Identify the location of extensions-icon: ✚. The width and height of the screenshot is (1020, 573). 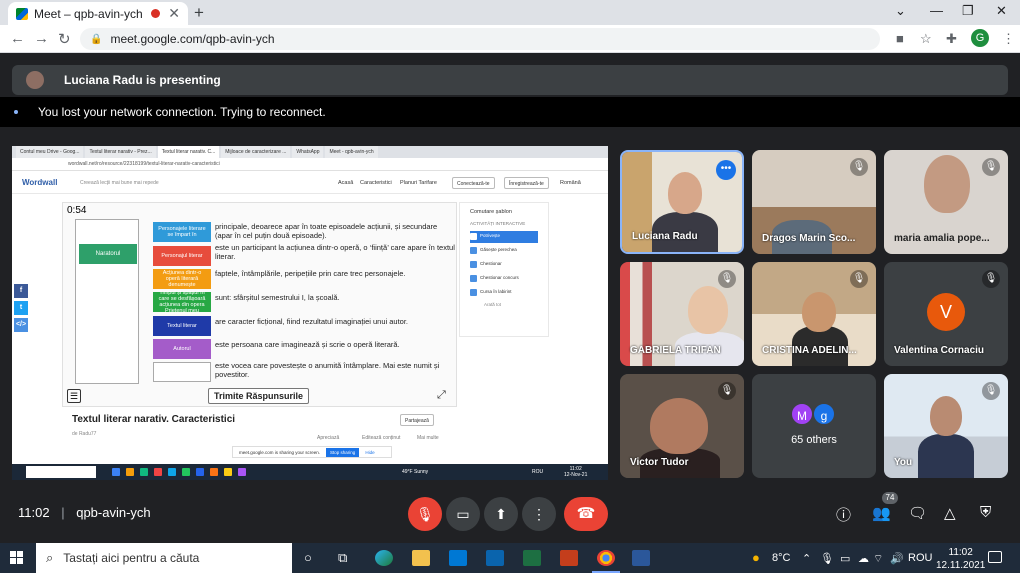
(951, 39).